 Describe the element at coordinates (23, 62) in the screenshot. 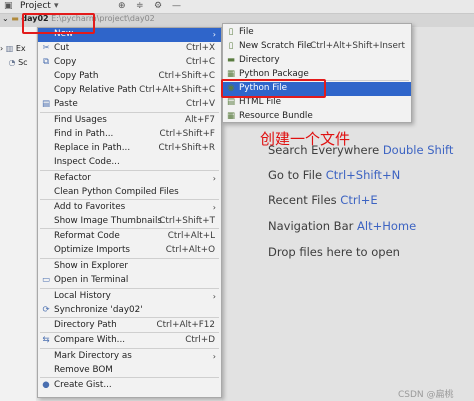

I see `tree-row-label: Sc` at that location.